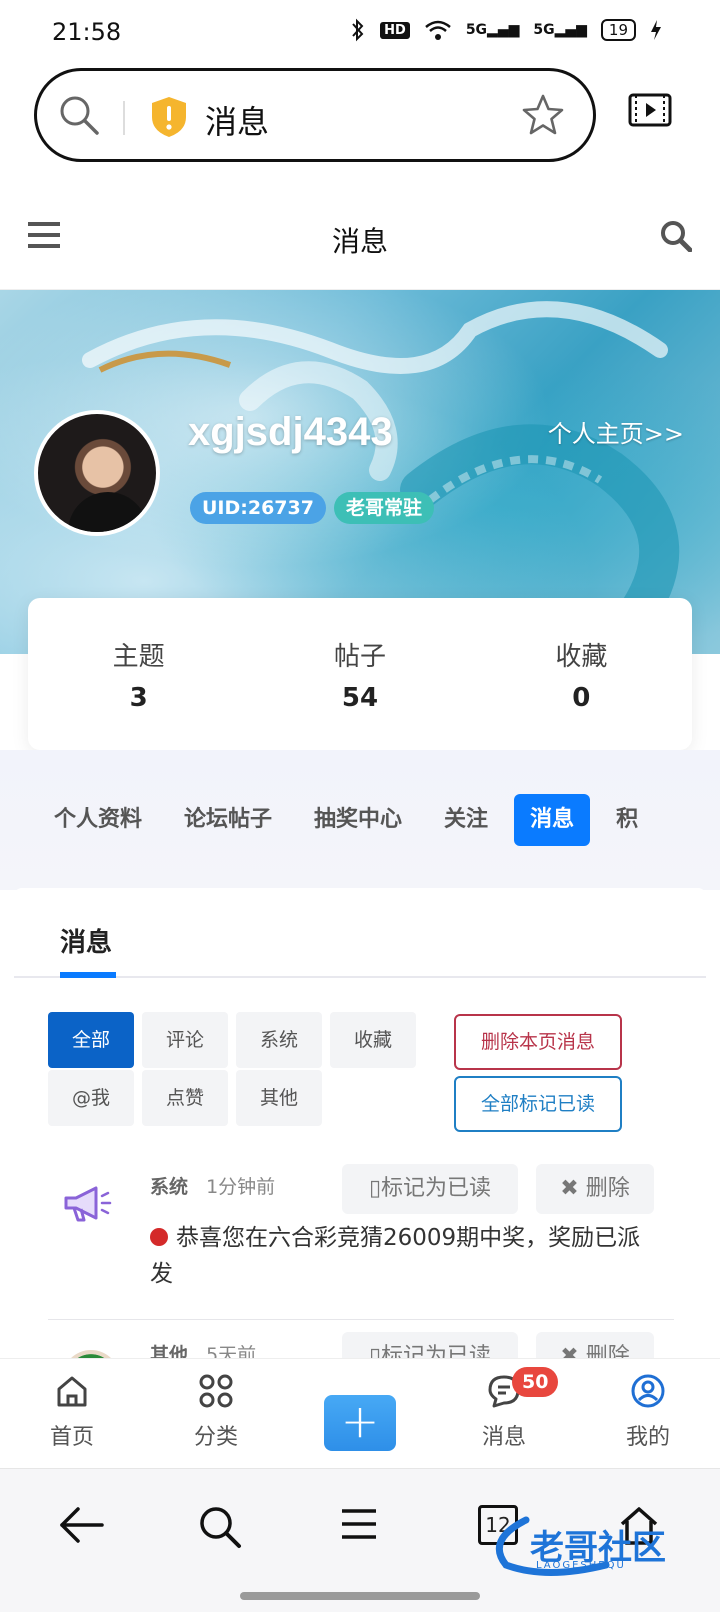  What do you see at coordinates (72, 1413) in the screenshot?
I see `nav-home: 首页` at bounding box center [72, 1413].